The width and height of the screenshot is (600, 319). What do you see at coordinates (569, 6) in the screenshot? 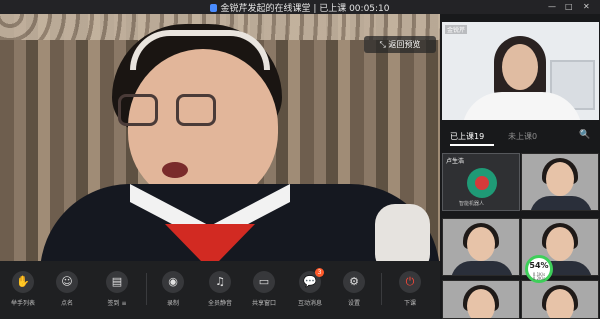
I see `maximize-icon: □` at bounding box center [569, 6].